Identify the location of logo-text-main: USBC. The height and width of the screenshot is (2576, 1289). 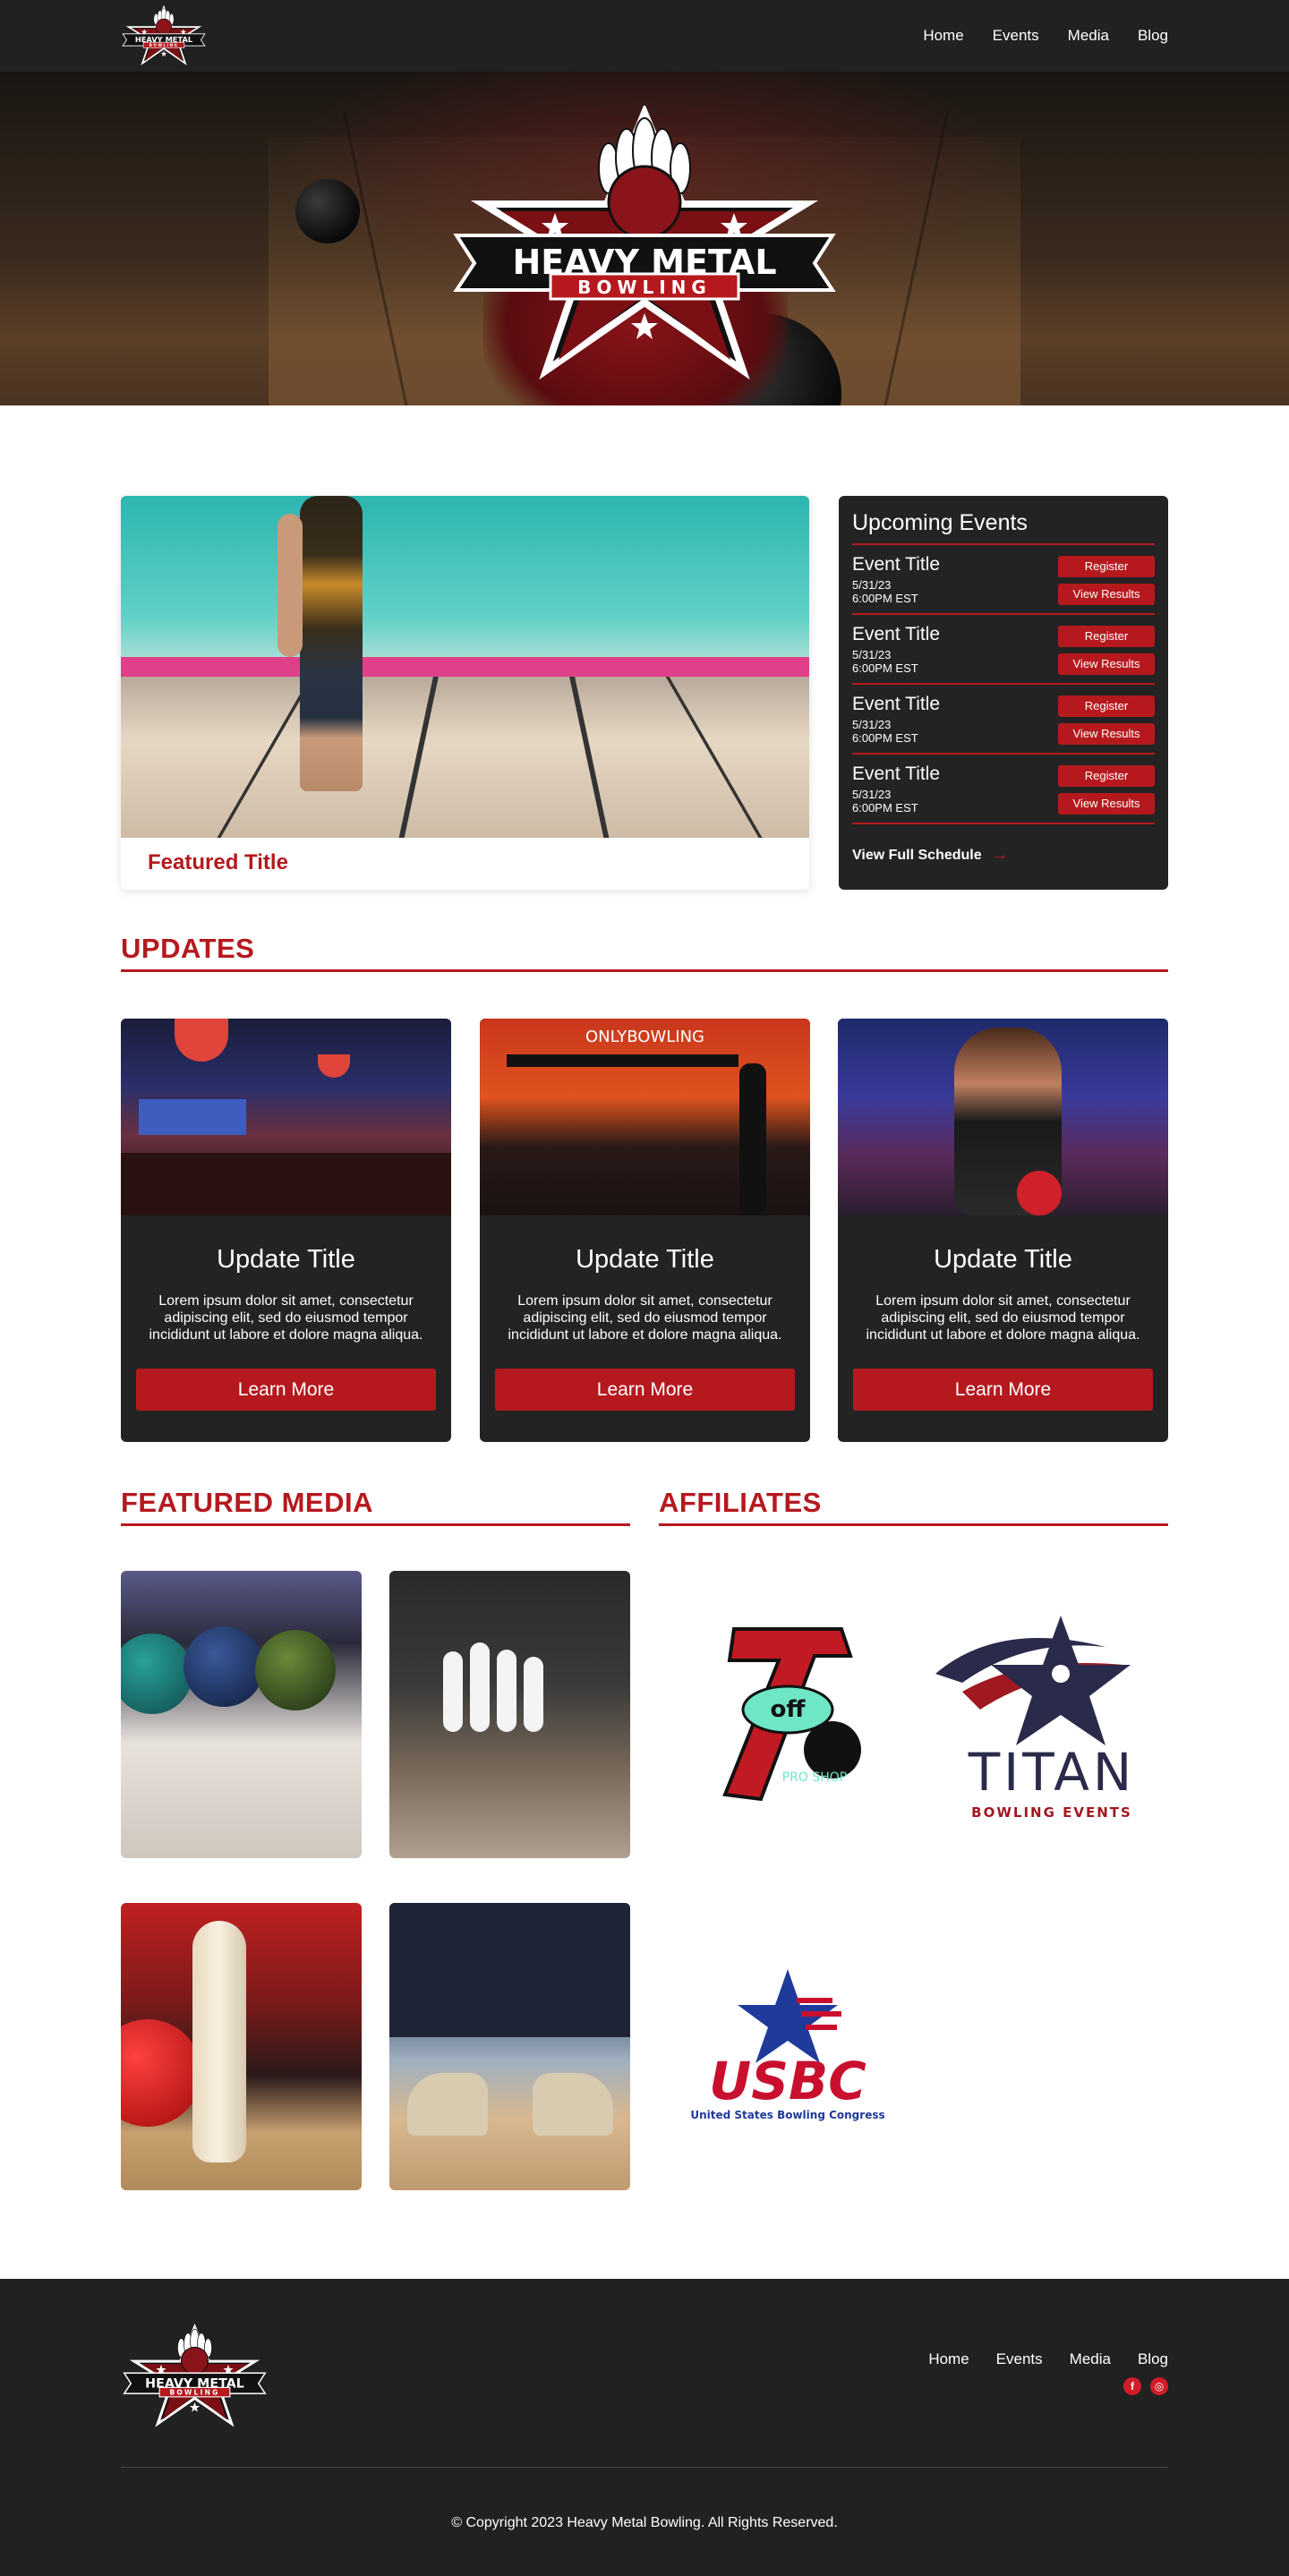
(788, 2081).